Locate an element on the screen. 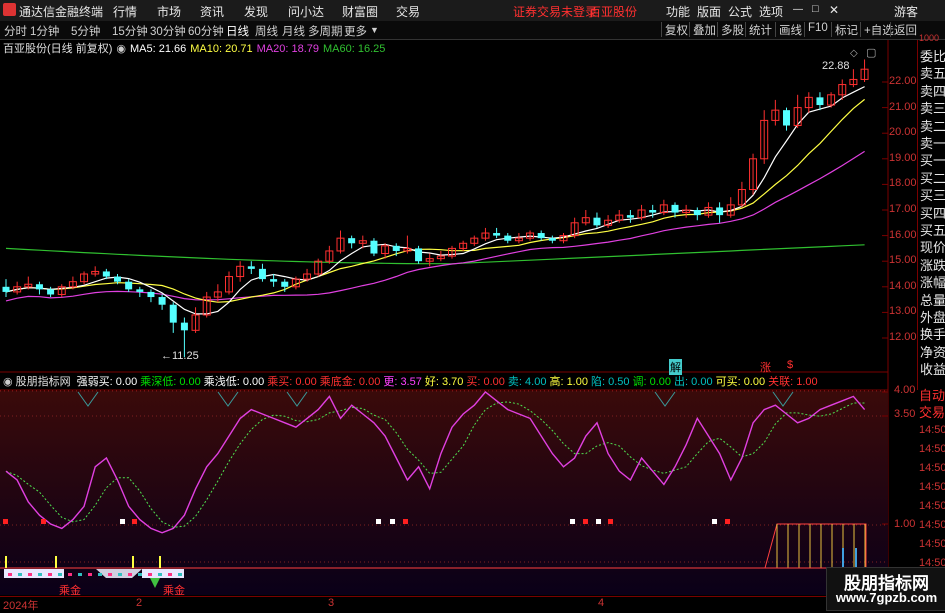  date-label-feb: 2 is located at coordinates (139, 603).